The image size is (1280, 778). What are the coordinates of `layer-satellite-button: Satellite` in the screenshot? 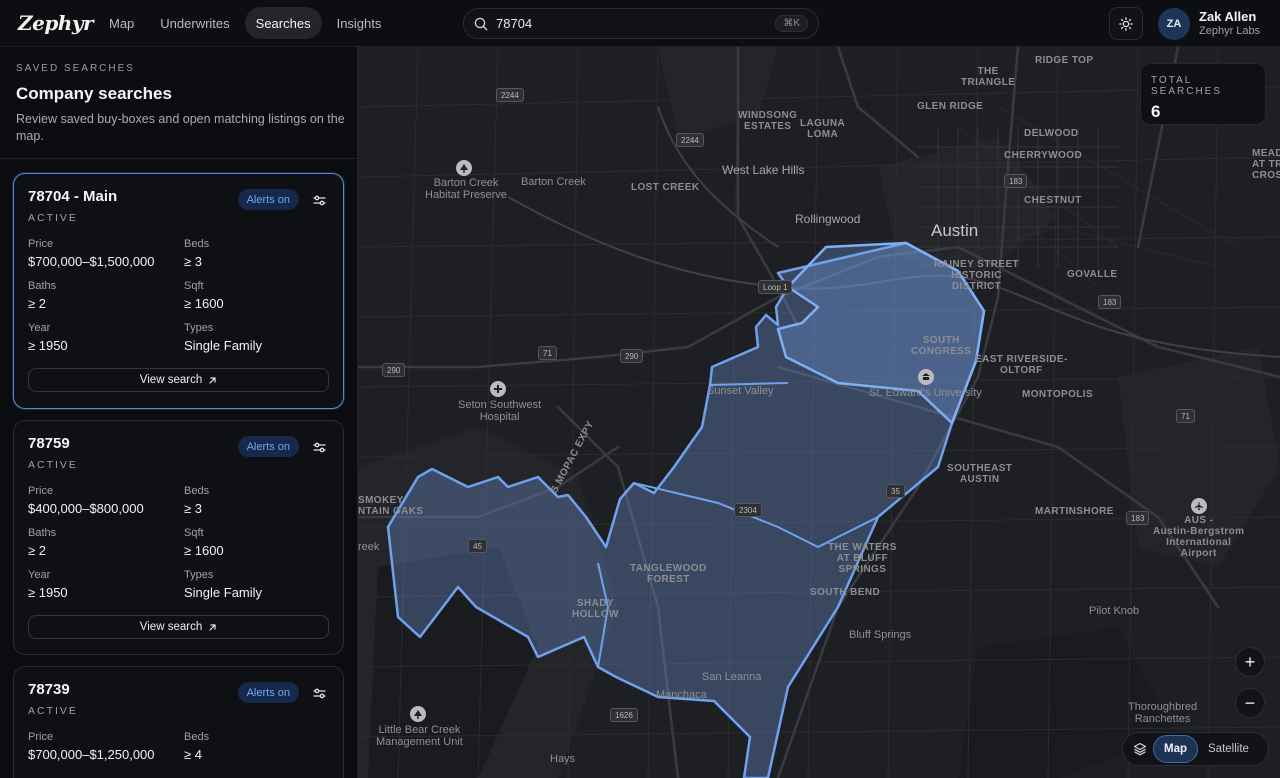 It's located at (1228, 749).